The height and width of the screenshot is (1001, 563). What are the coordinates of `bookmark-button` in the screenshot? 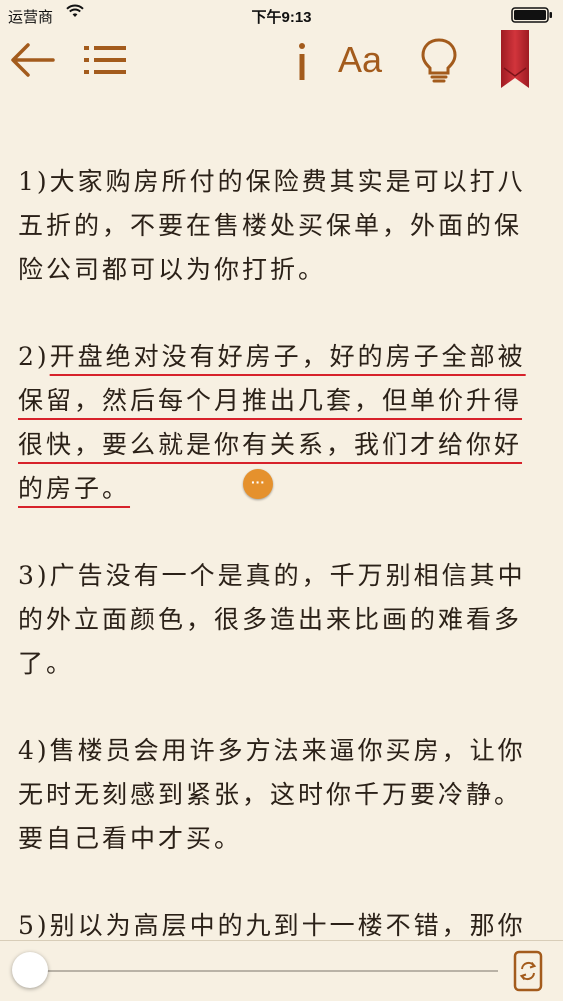 It's located at (515, 60).